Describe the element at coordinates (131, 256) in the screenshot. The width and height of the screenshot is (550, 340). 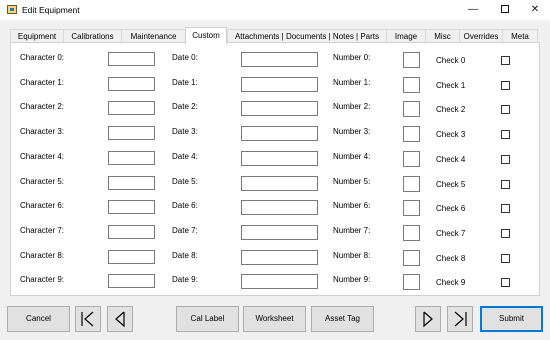
I see `character-8-input` at that location.